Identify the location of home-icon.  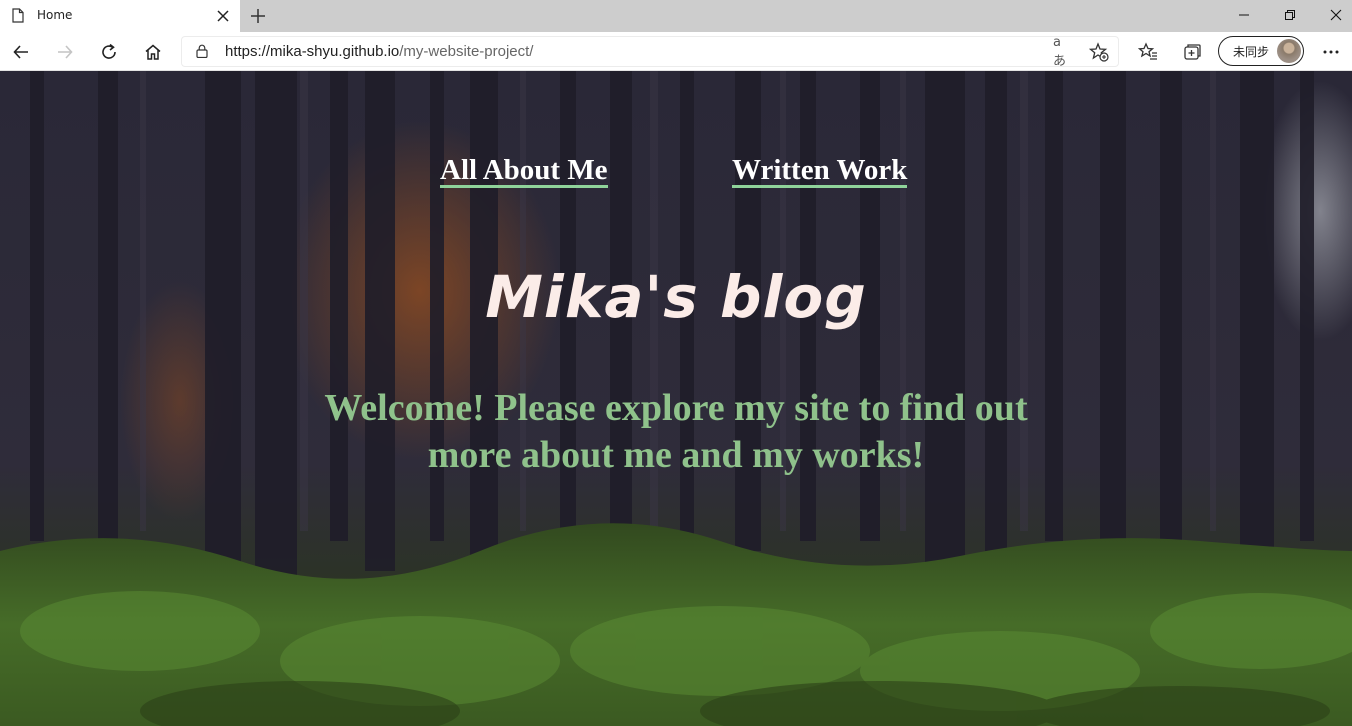
(153, 52).